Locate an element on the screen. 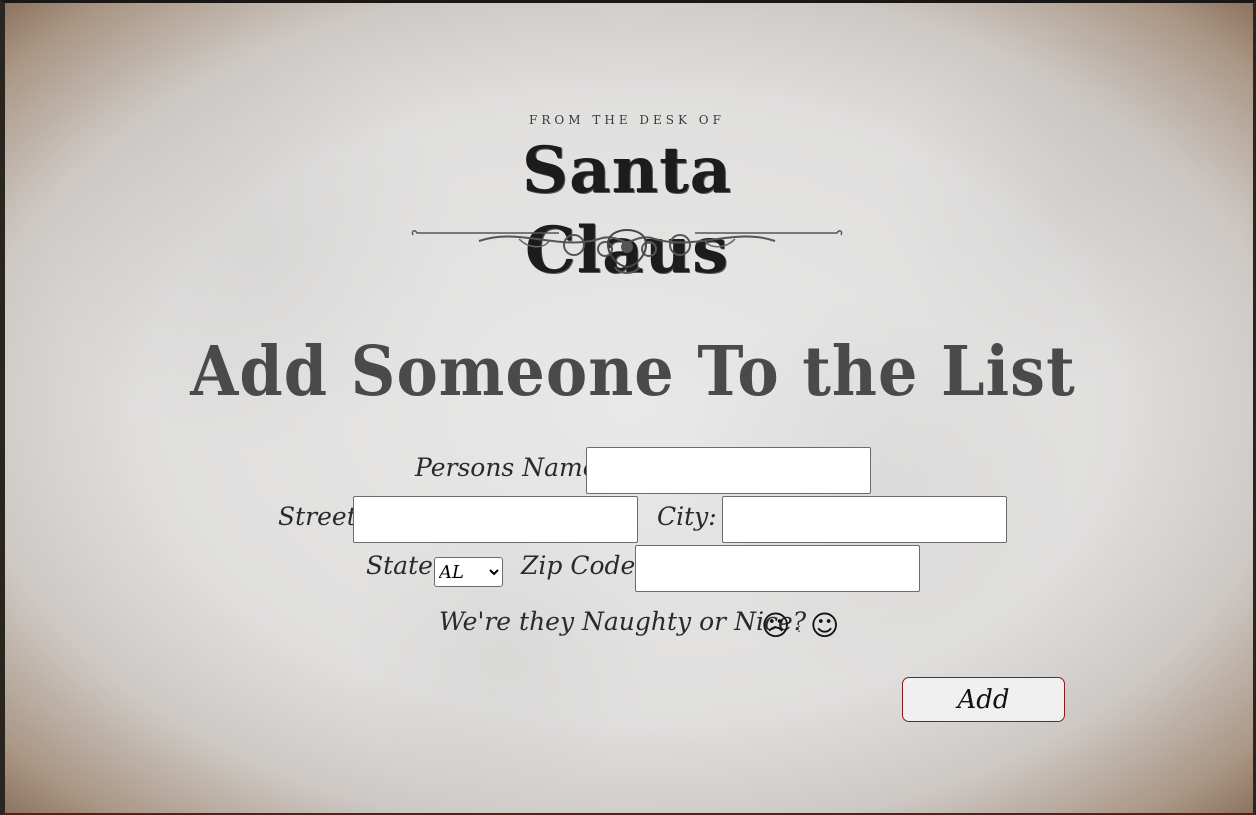  letterhead: FROM THE DESK OF Santa Claus is located at coordinates (627, 199).